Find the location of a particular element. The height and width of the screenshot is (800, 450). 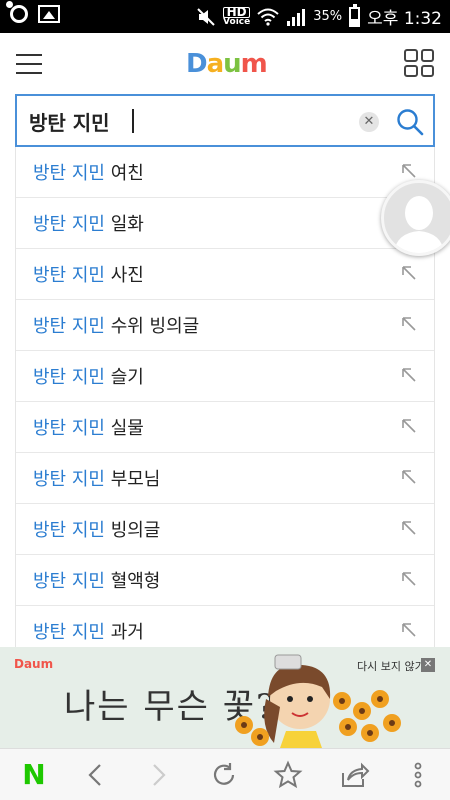

suggestion-rest: 슬기 is located at coordinates (124, 377).